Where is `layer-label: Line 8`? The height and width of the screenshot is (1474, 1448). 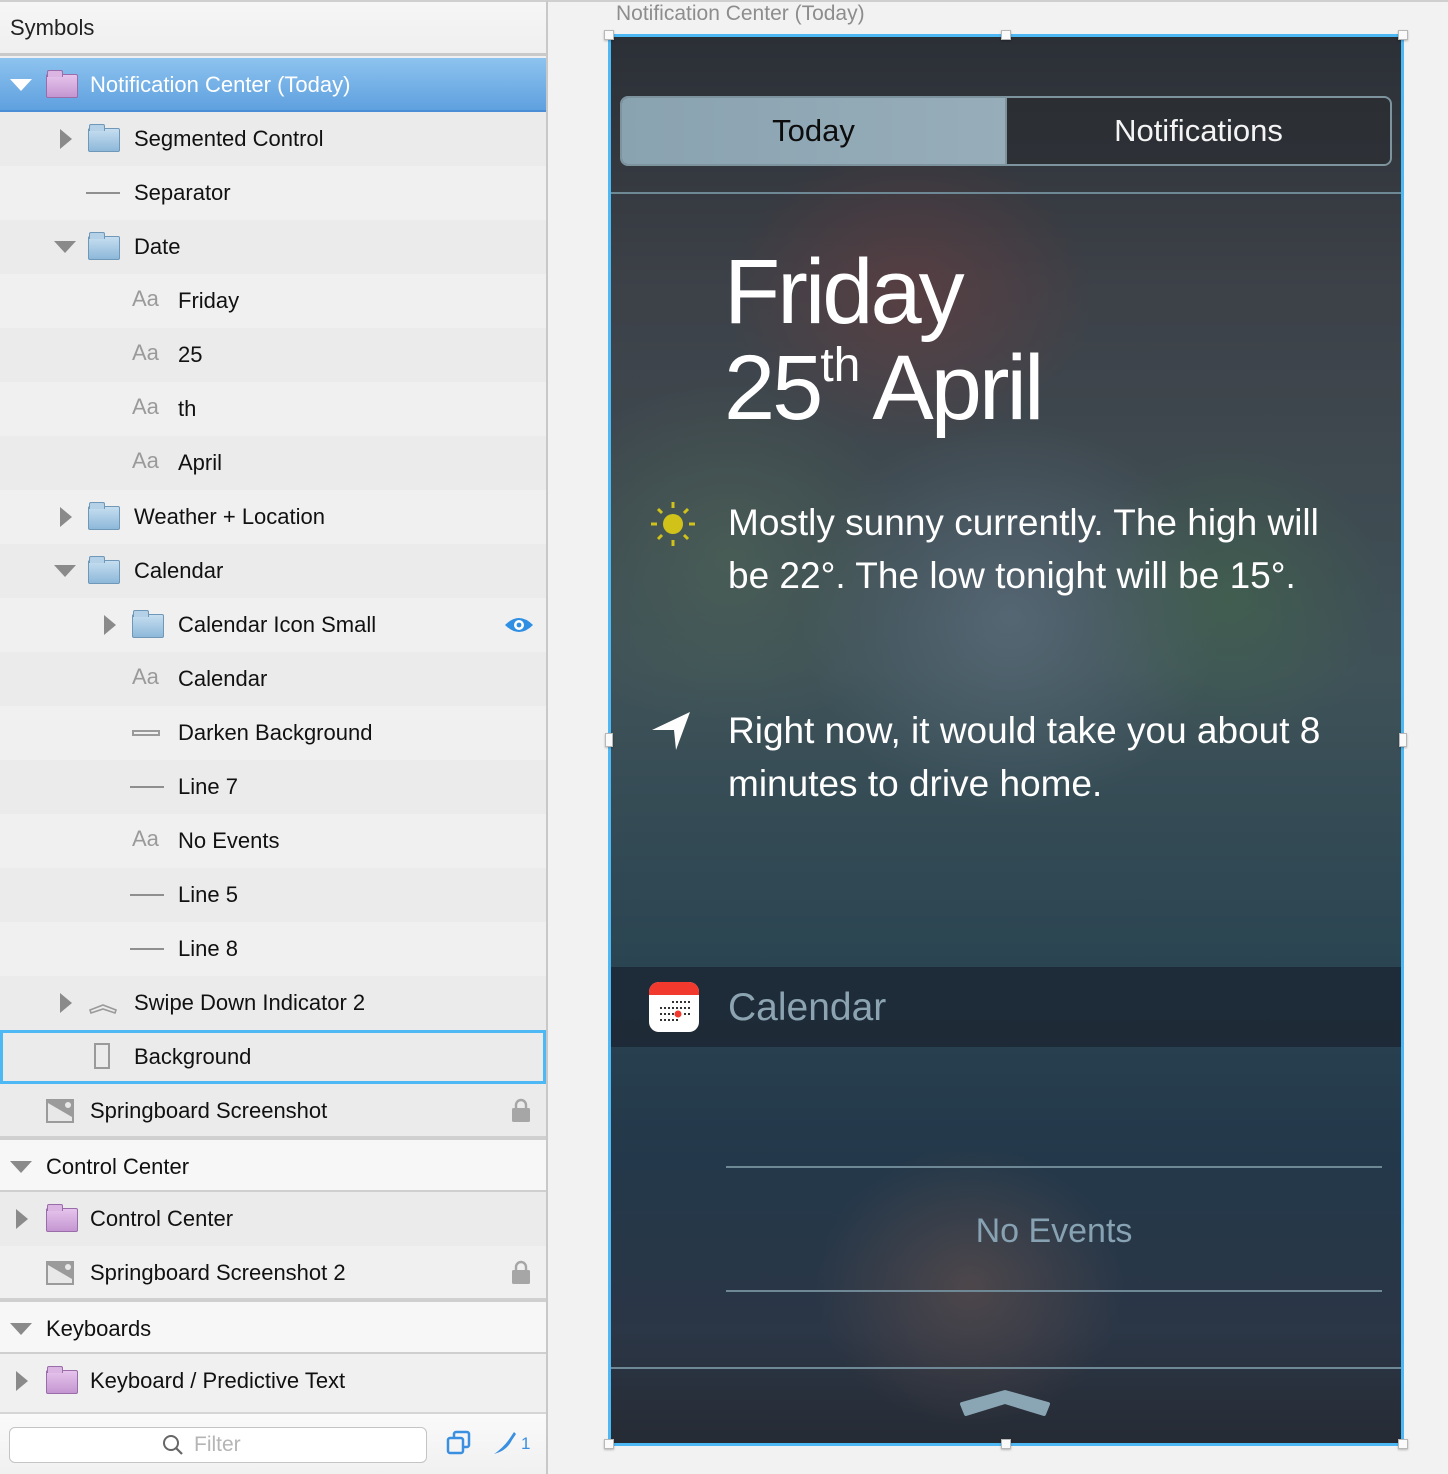 layer-label: Line 8 is located at coordinates (208, 948).